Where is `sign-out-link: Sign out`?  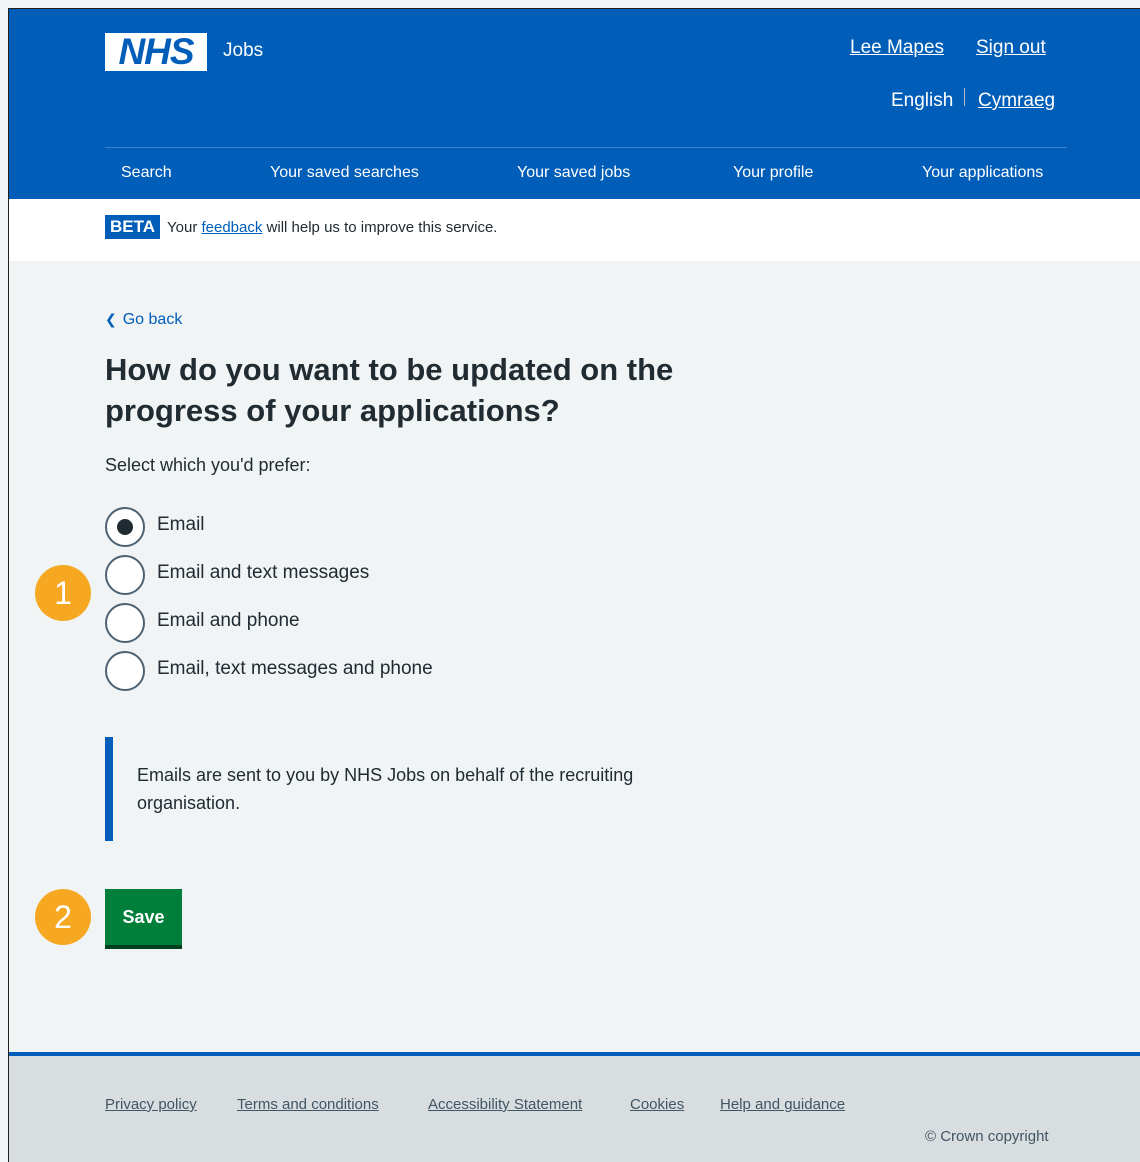 sign-out-link: Sign out is located at coordinates (1011, 48).